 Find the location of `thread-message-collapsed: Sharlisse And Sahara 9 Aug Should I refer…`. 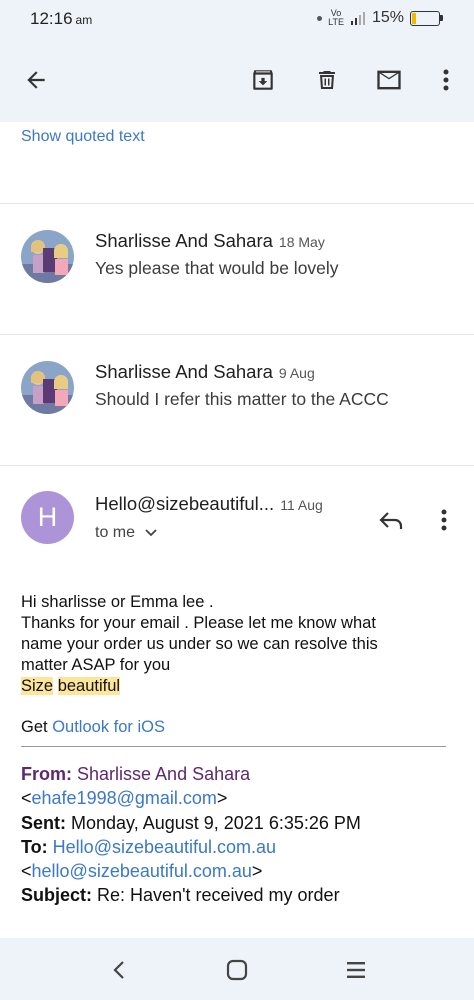

thread-message-collapsed: Sharlisse And Sahara 9 Aug Should I refer… is located at coordinates (237, 385).